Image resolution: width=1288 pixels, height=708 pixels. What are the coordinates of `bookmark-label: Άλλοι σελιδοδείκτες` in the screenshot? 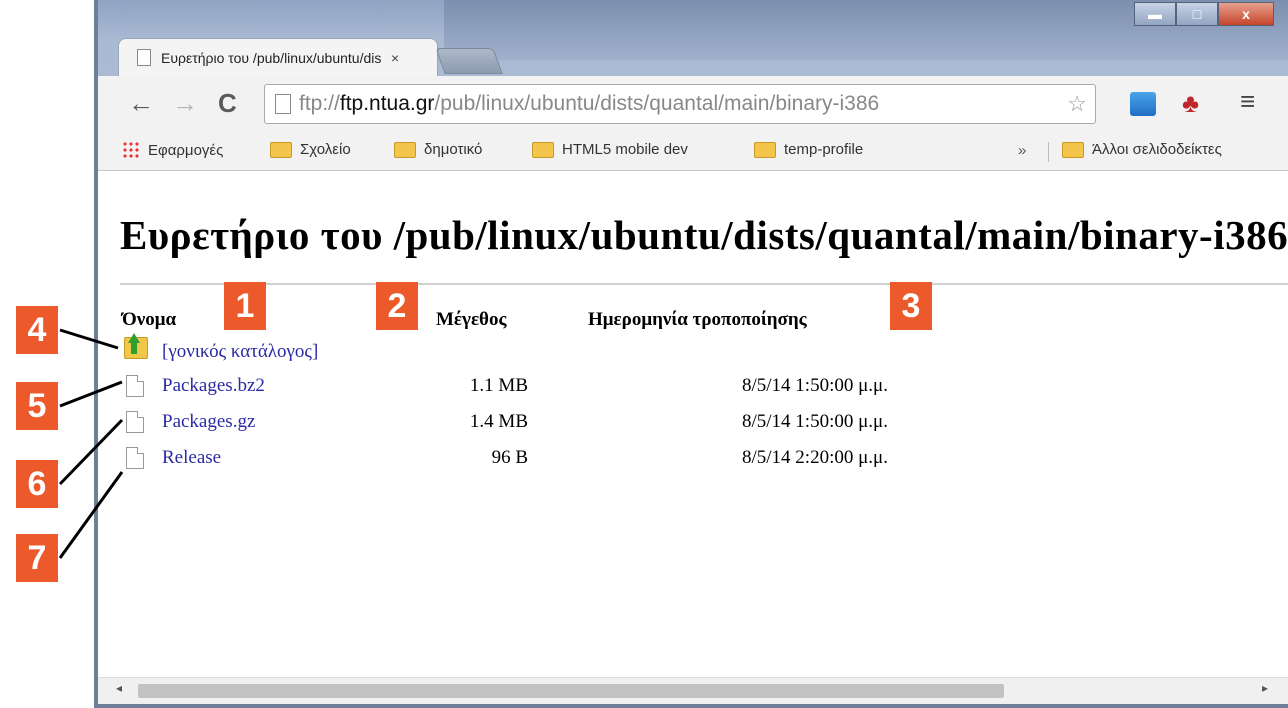 It's located at (1157, 149).